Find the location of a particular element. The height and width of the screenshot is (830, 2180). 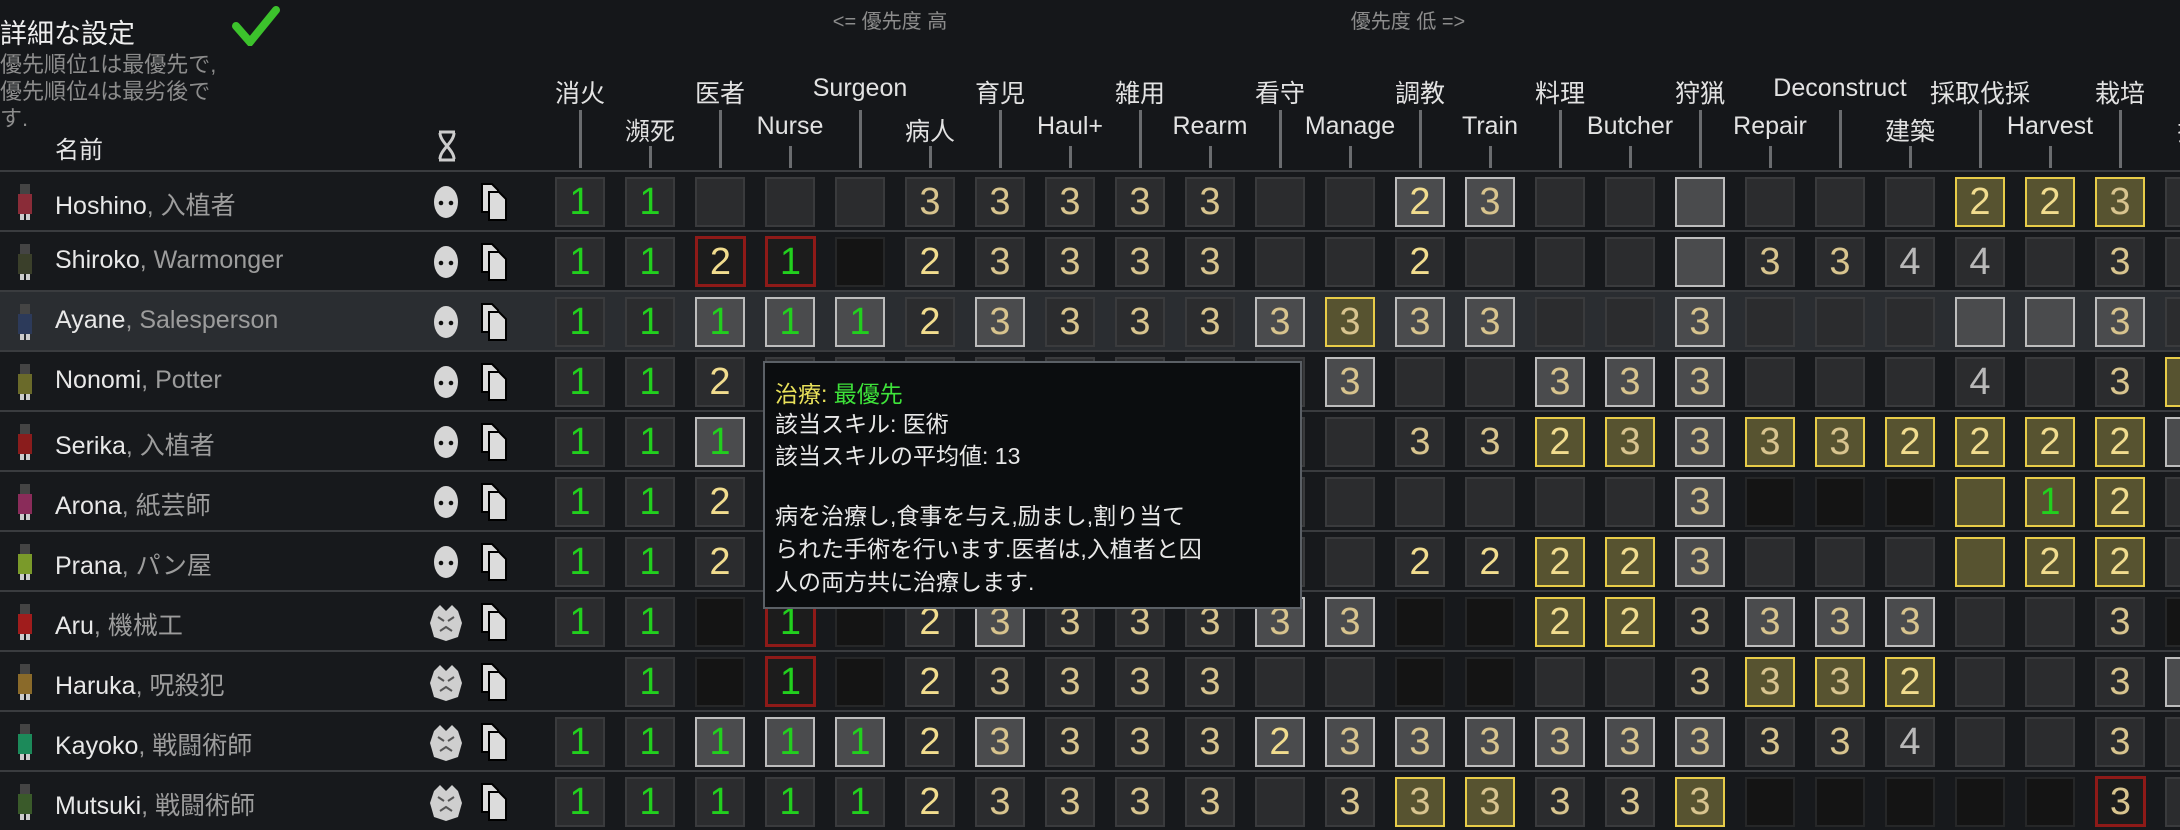

priority-cell-料理: 2 is located at coordinates (1560, 442).